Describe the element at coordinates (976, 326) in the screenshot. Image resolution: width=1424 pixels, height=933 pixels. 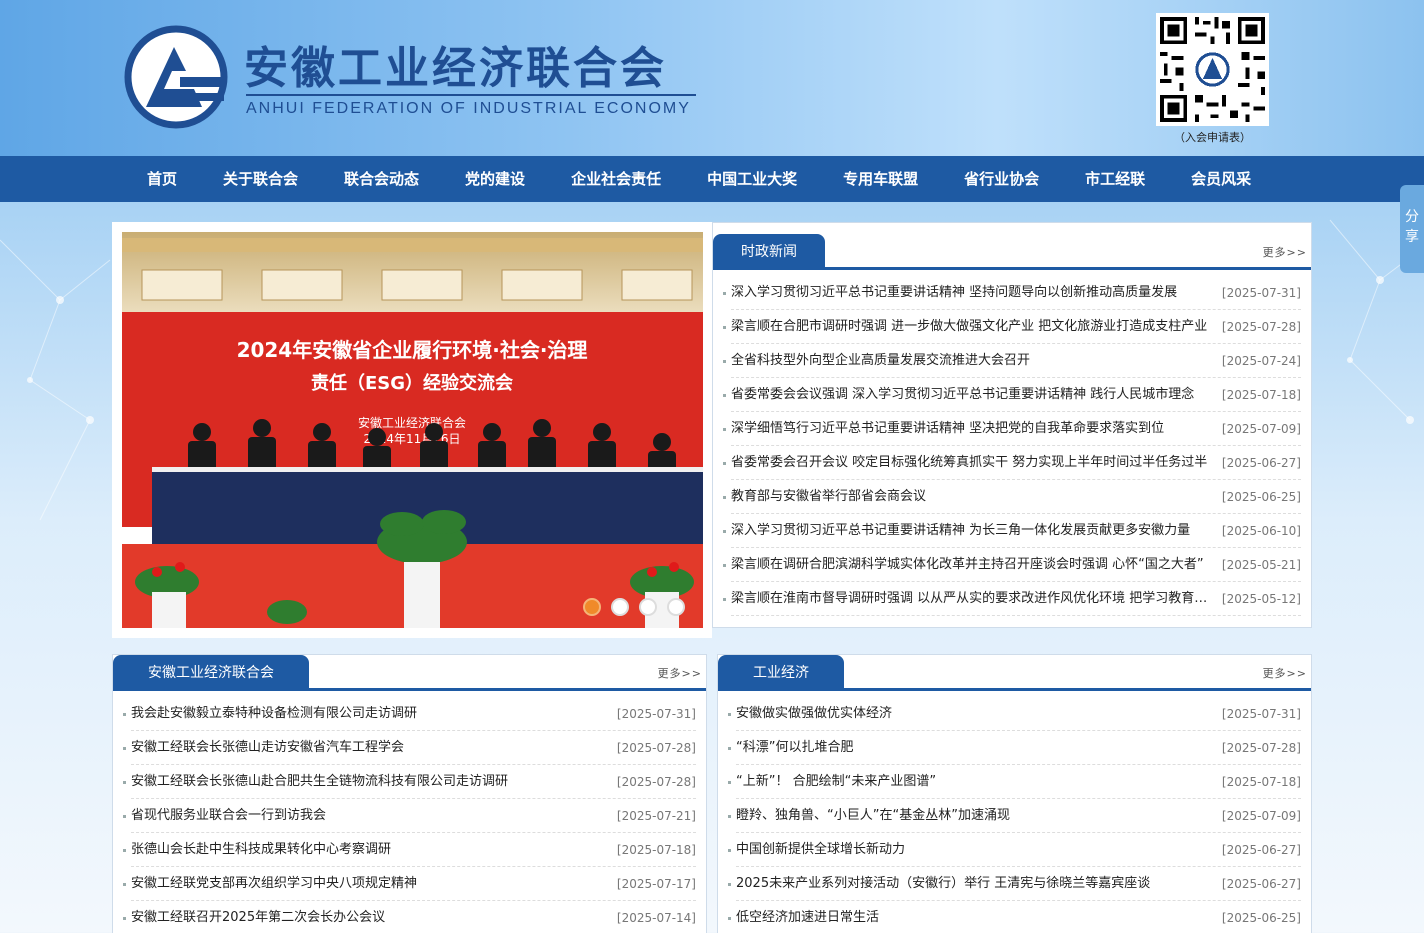
I see `news-title-link: 梁言顺在合肥市调研时强调 进一步做大做强文化产业 把文化旅游业打造成支柱产业` at that location.